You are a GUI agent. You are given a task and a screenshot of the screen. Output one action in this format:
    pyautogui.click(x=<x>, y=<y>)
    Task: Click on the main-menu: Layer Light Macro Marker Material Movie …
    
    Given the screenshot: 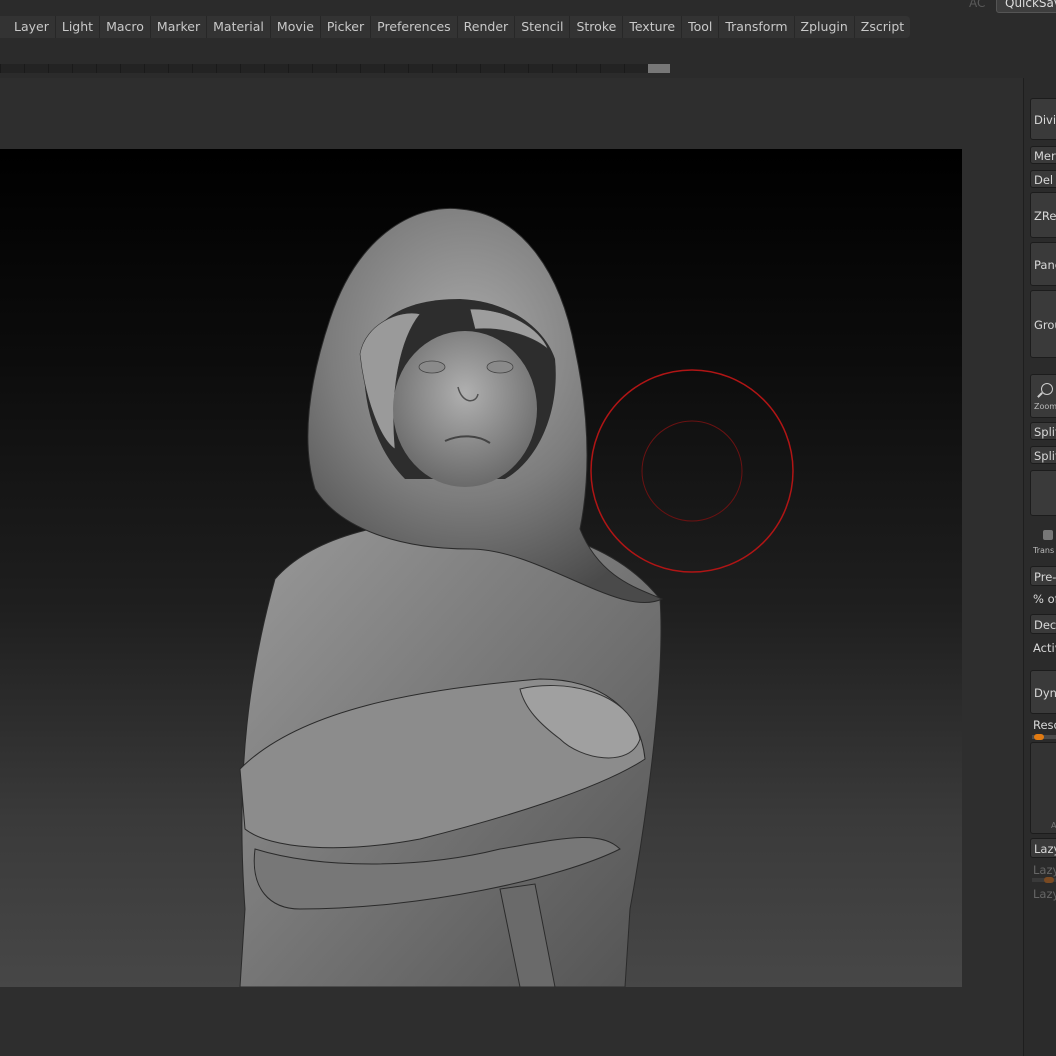 What is the action you would take?
    pyautogui.click(x=455, y=27)
    